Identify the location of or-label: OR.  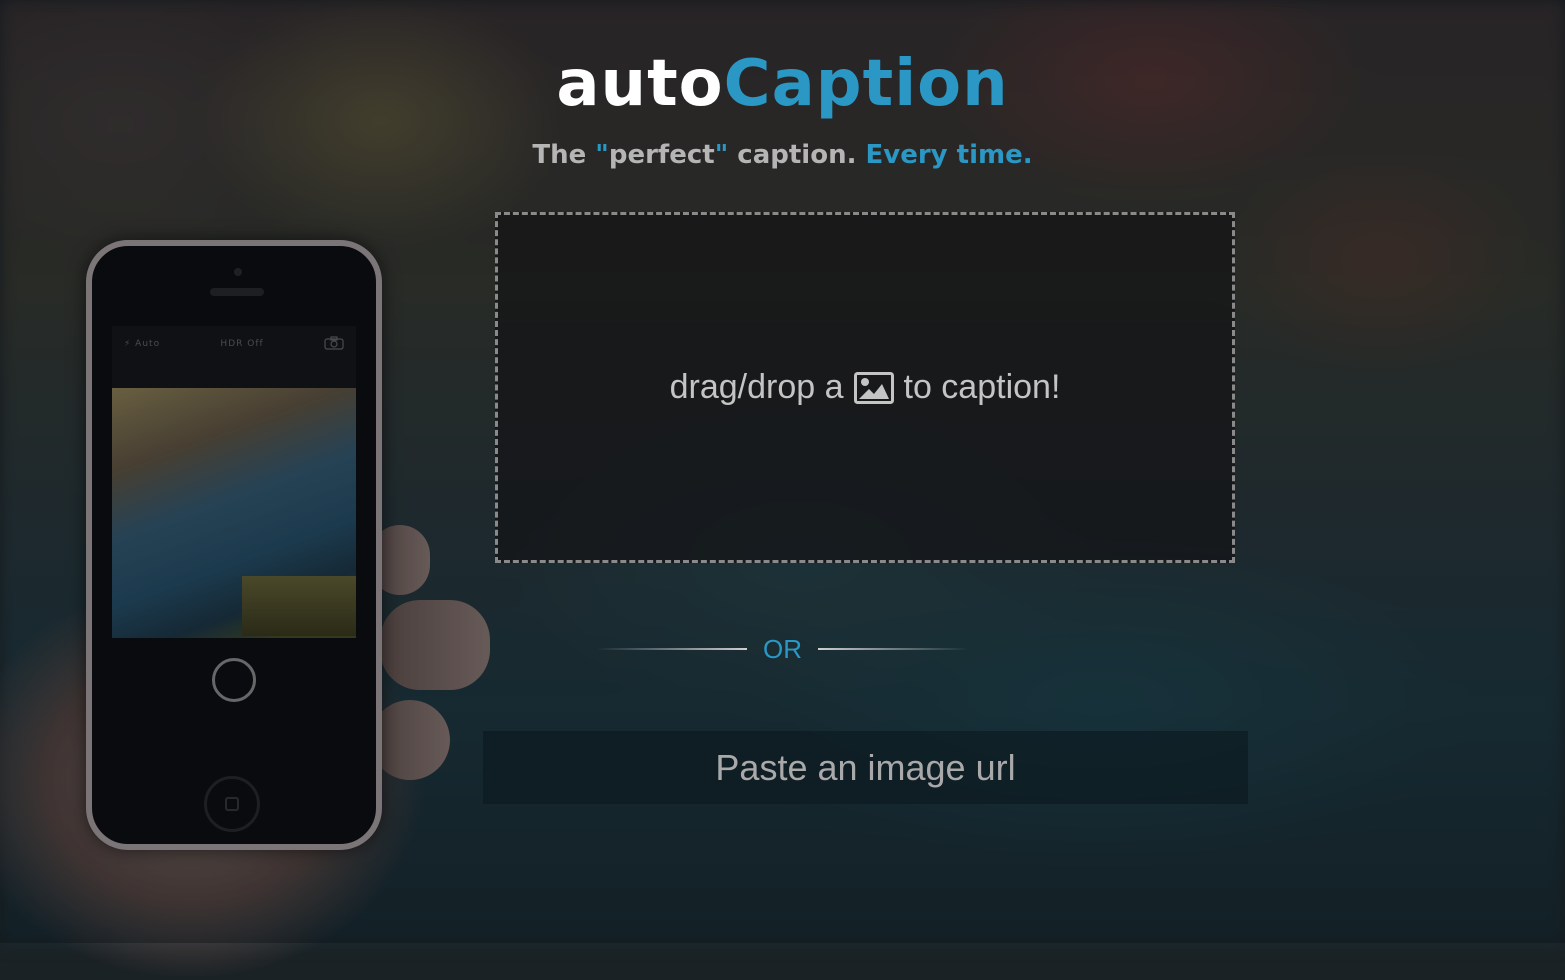
(782, 648).